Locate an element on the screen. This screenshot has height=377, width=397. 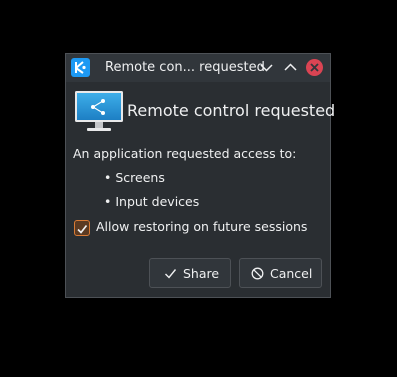
cancel-icon is located at coordinates (257, 273).